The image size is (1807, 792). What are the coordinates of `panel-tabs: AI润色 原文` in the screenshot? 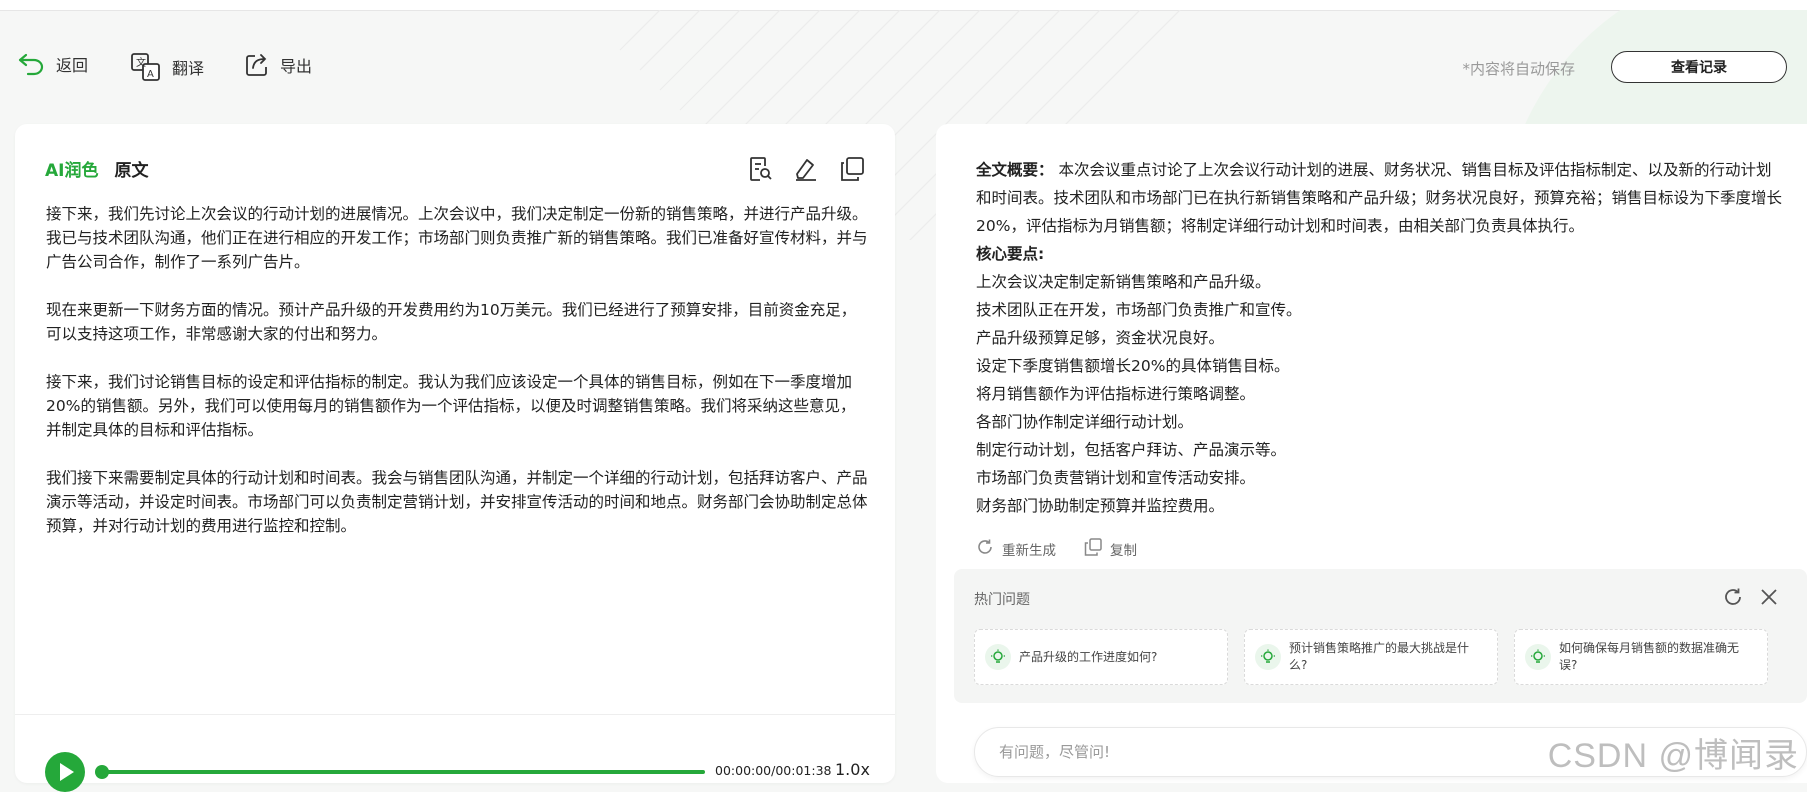 It's located at (96, 168).